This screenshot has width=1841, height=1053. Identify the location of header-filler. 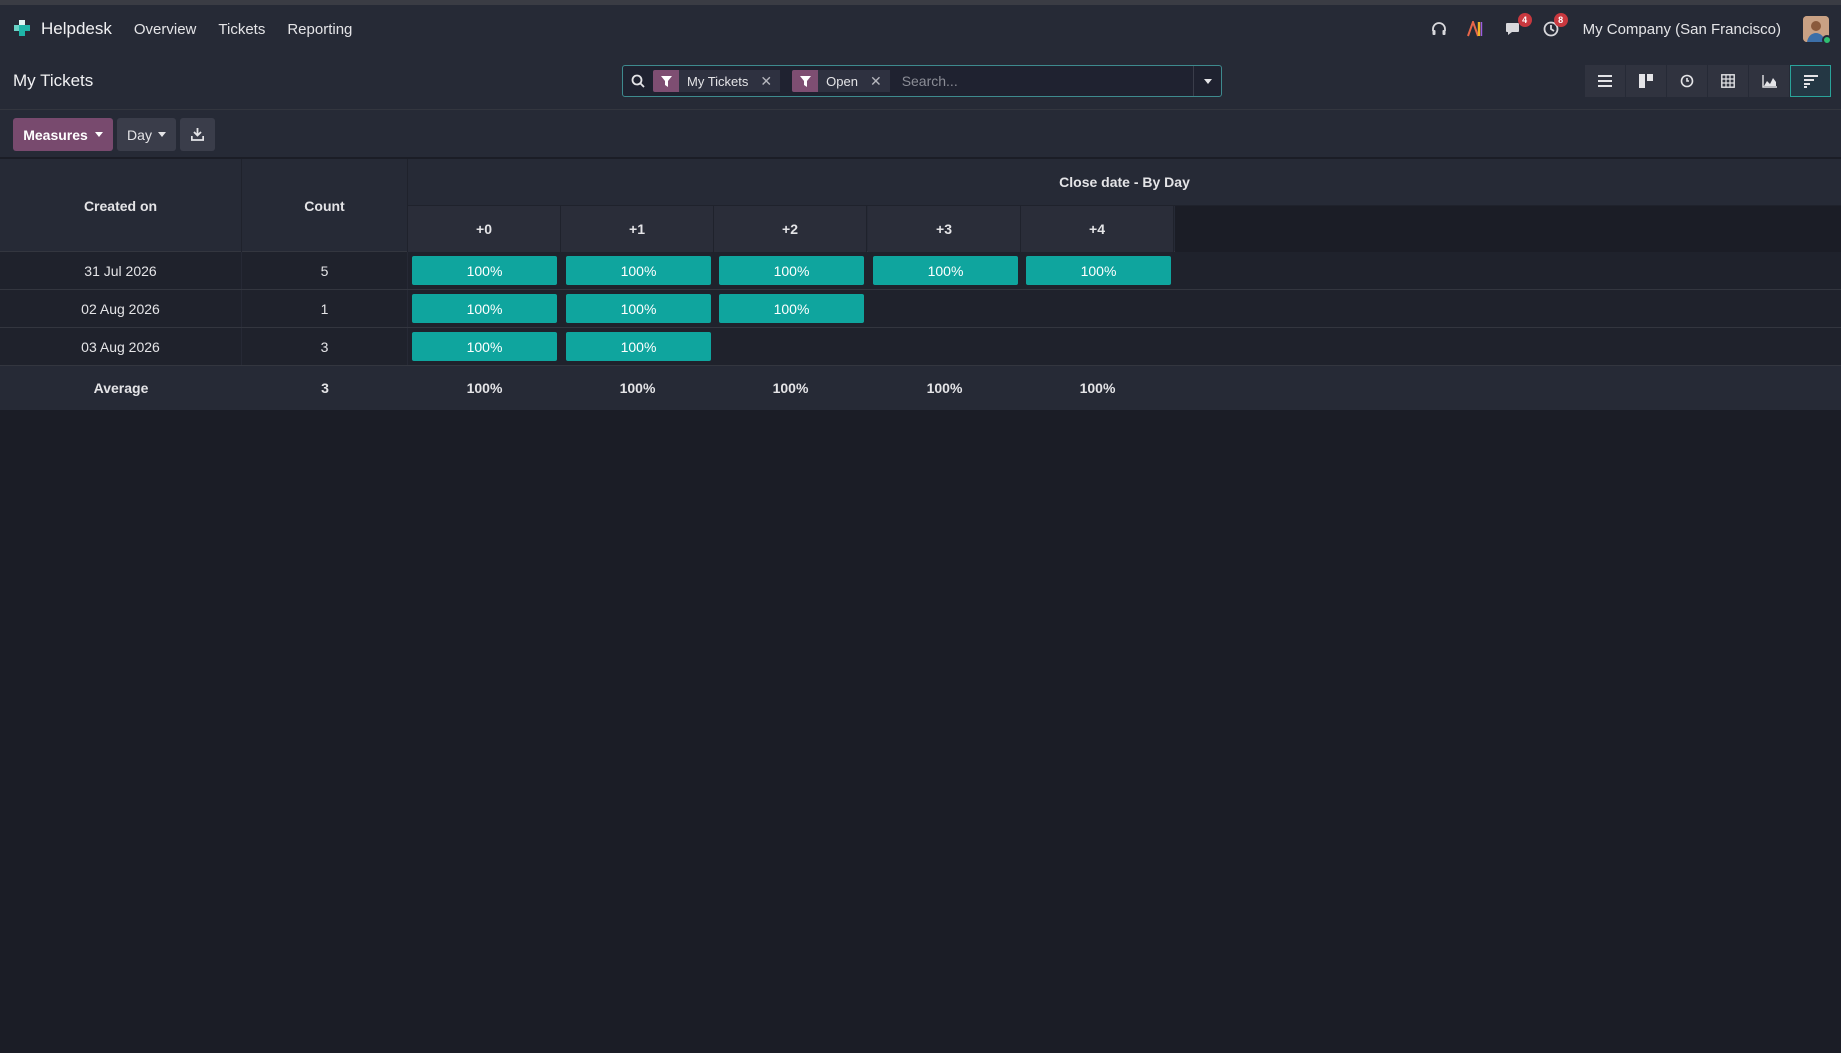
(1508, 229).